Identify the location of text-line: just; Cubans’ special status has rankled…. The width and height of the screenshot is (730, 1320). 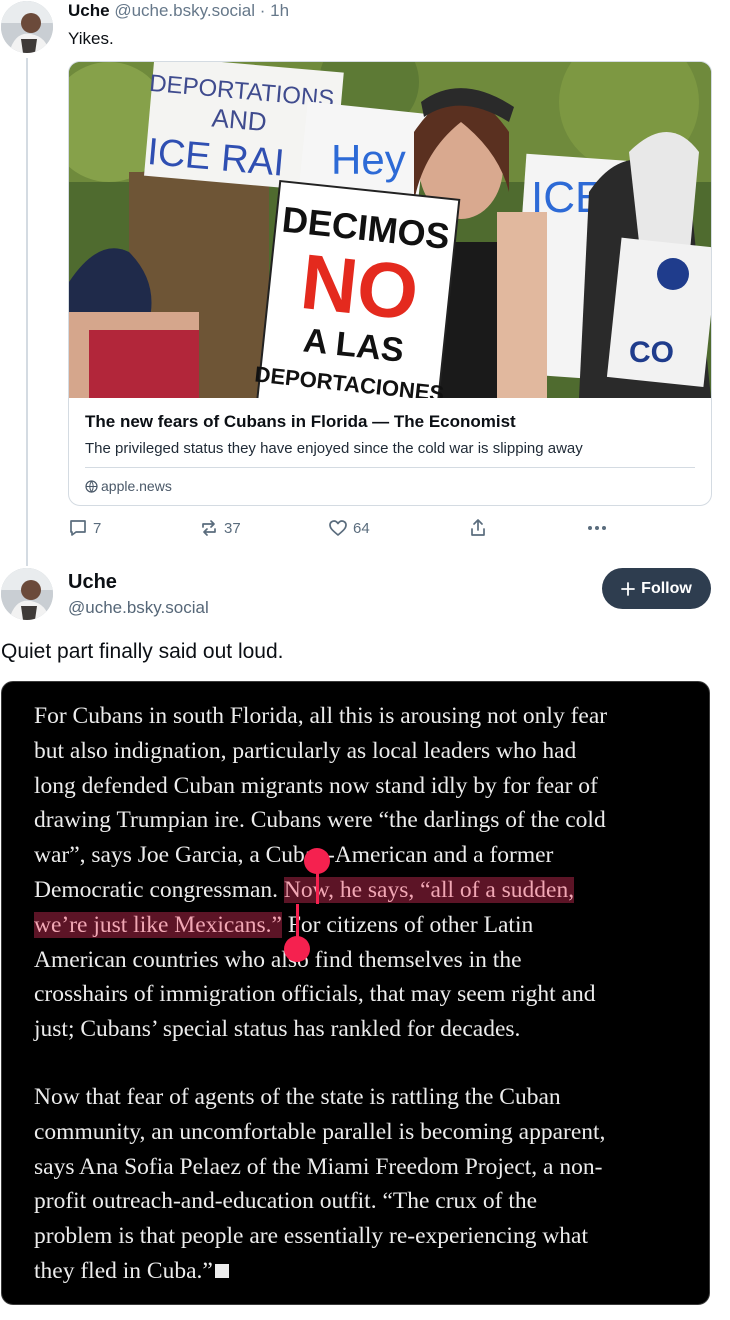
(277, 1029).